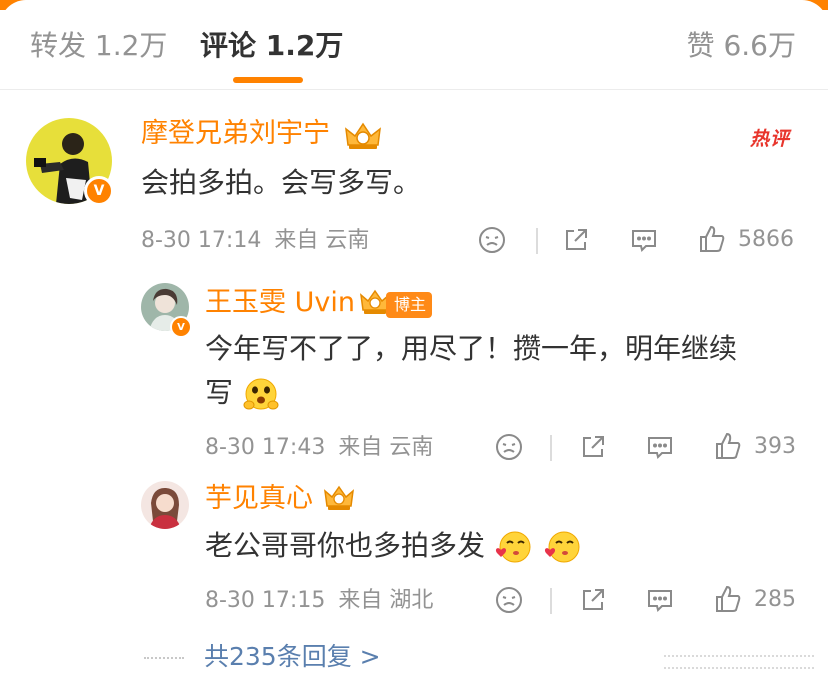  Describe the element at coordinates (775, 446) in the screenshot. I see `like-count: 393` at that location.